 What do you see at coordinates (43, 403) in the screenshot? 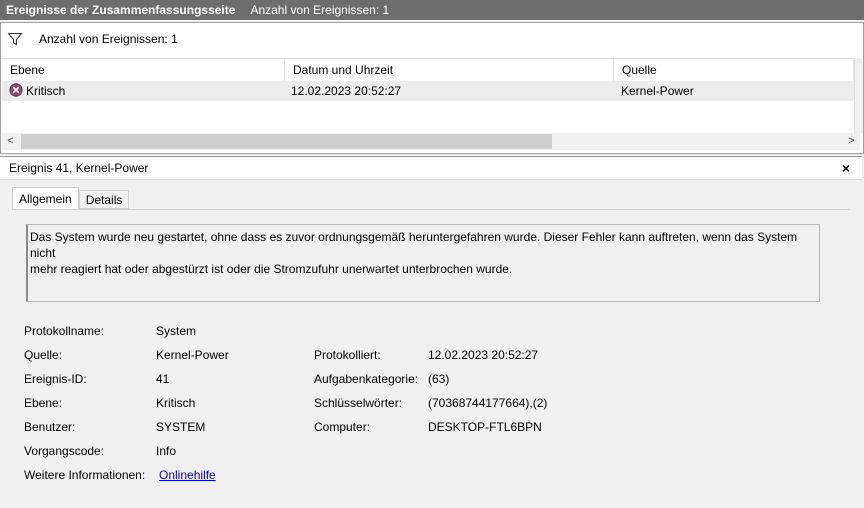
I see `label-ebene: Ebene:` at bounding box center [43, 403].